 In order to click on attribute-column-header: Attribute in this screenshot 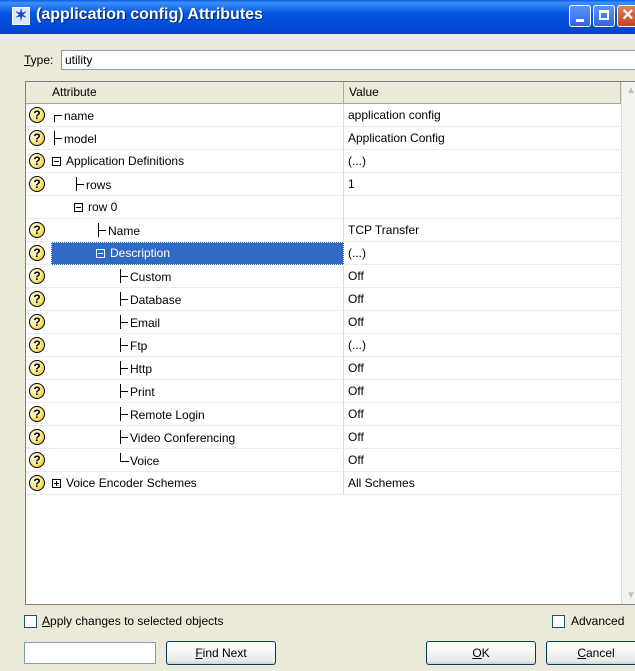, I will do `click(185, 93)`.